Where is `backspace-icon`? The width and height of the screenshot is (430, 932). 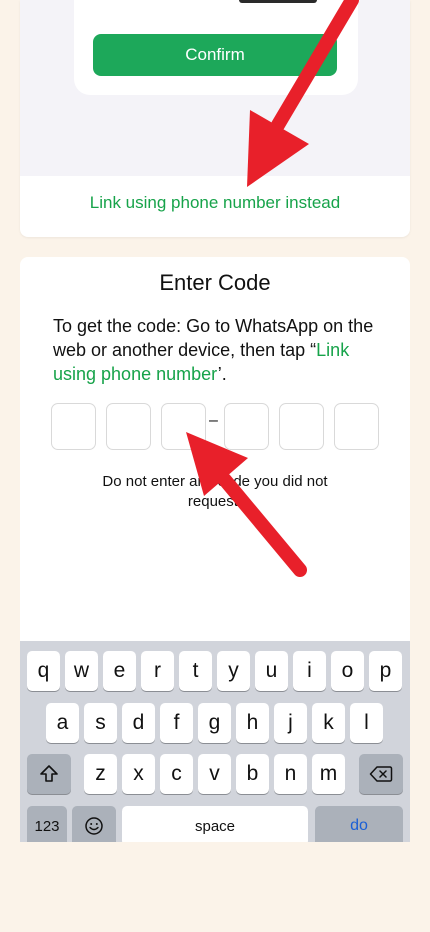 backspace-icon is located at coordinates (381, 774).